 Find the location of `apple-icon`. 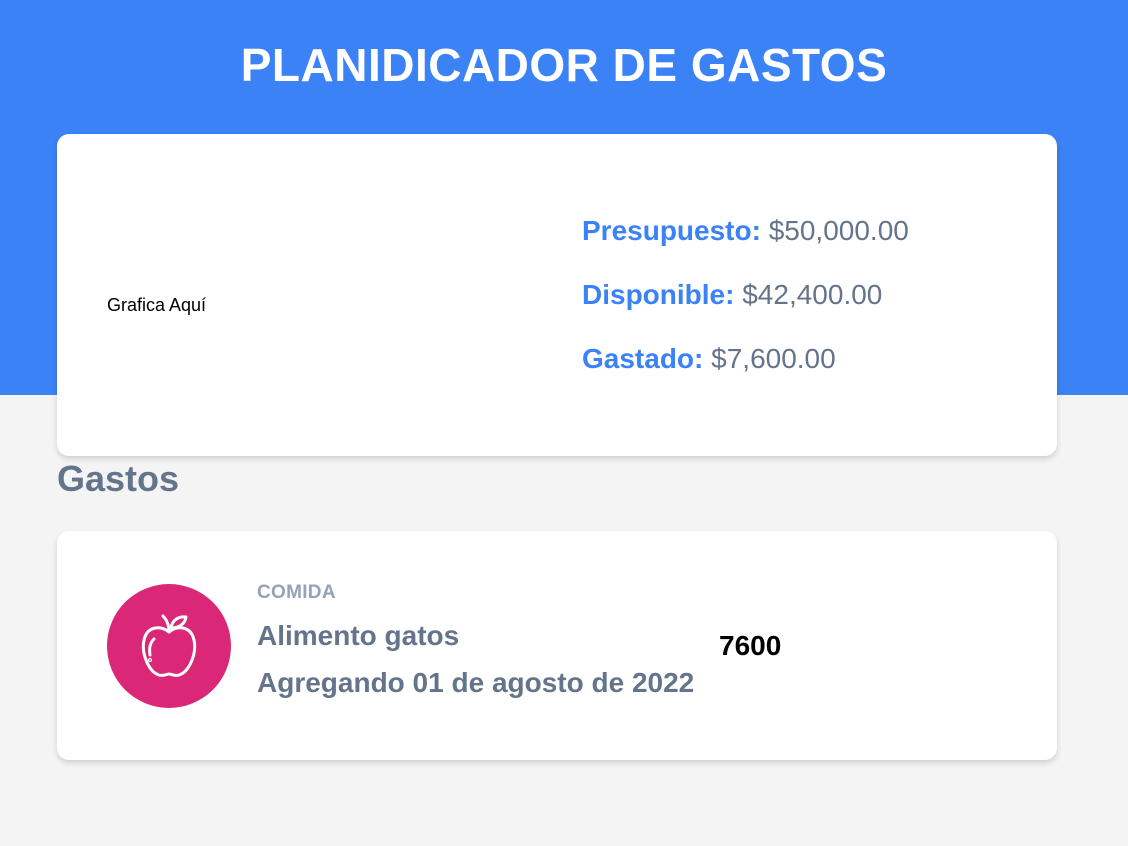

apple-icon is located at coordinates (169, 645).